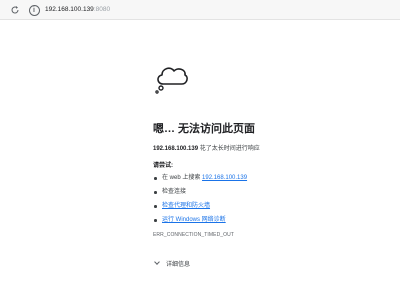 The height and width of the screenshot is (304, 400). Describe the element at coordinates (194, 220) in the screenshot. I see `network-diagnostics-link: 运行 Windows 网络诊断` at that location.